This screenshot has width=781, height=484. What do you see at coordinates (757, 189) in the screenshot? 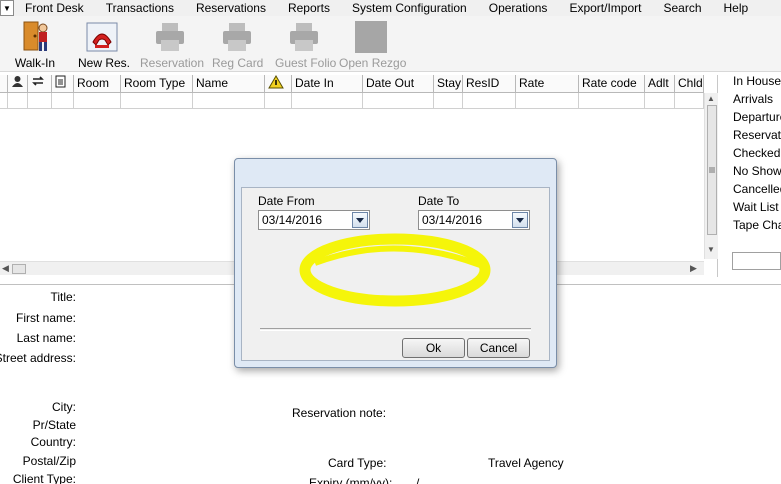
I see `list-item: Cancelled` at bounding box center [757, 189].